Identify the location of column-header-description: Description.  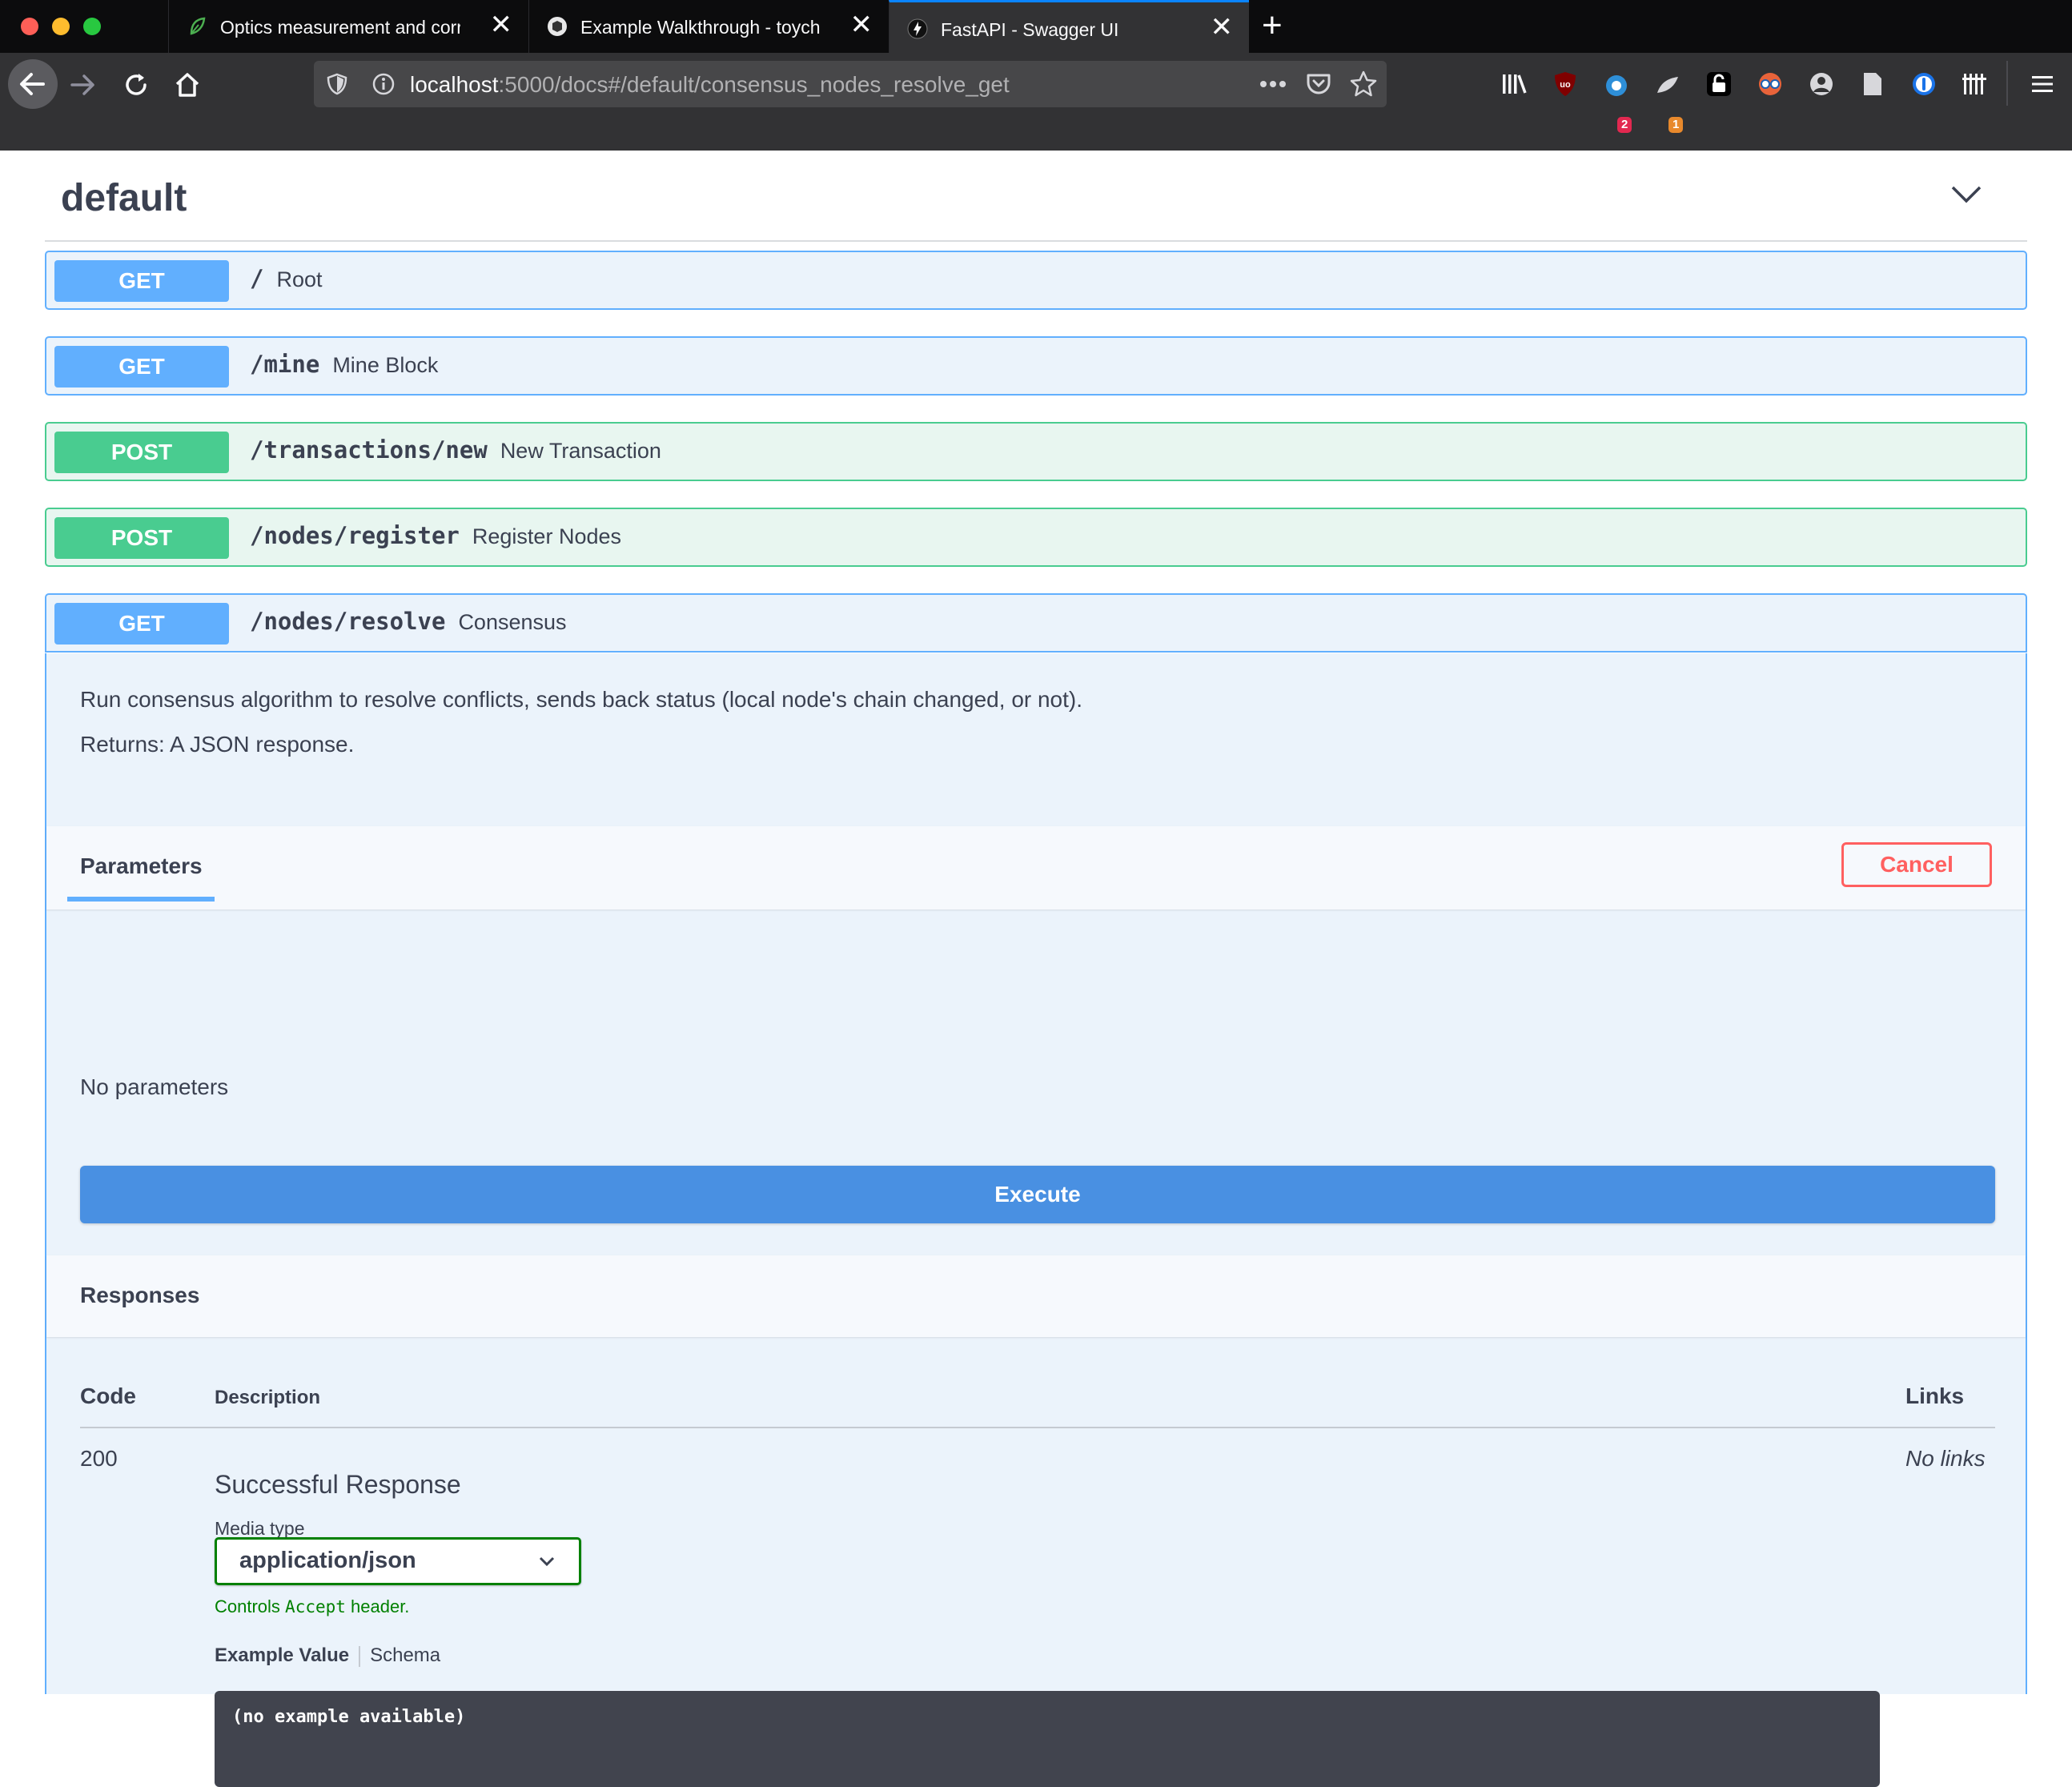
(268, 1397).